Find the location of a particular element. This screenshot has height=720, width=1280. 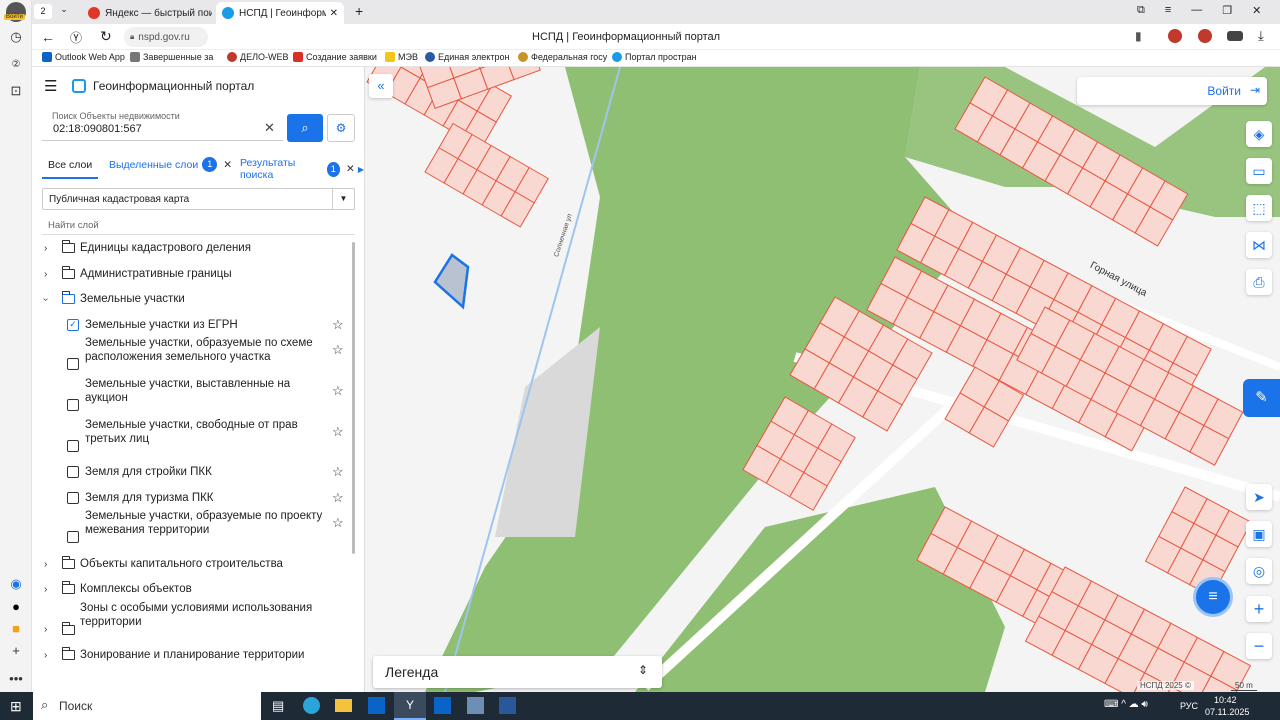

explorer-icon is located at coordinates (343, 705).